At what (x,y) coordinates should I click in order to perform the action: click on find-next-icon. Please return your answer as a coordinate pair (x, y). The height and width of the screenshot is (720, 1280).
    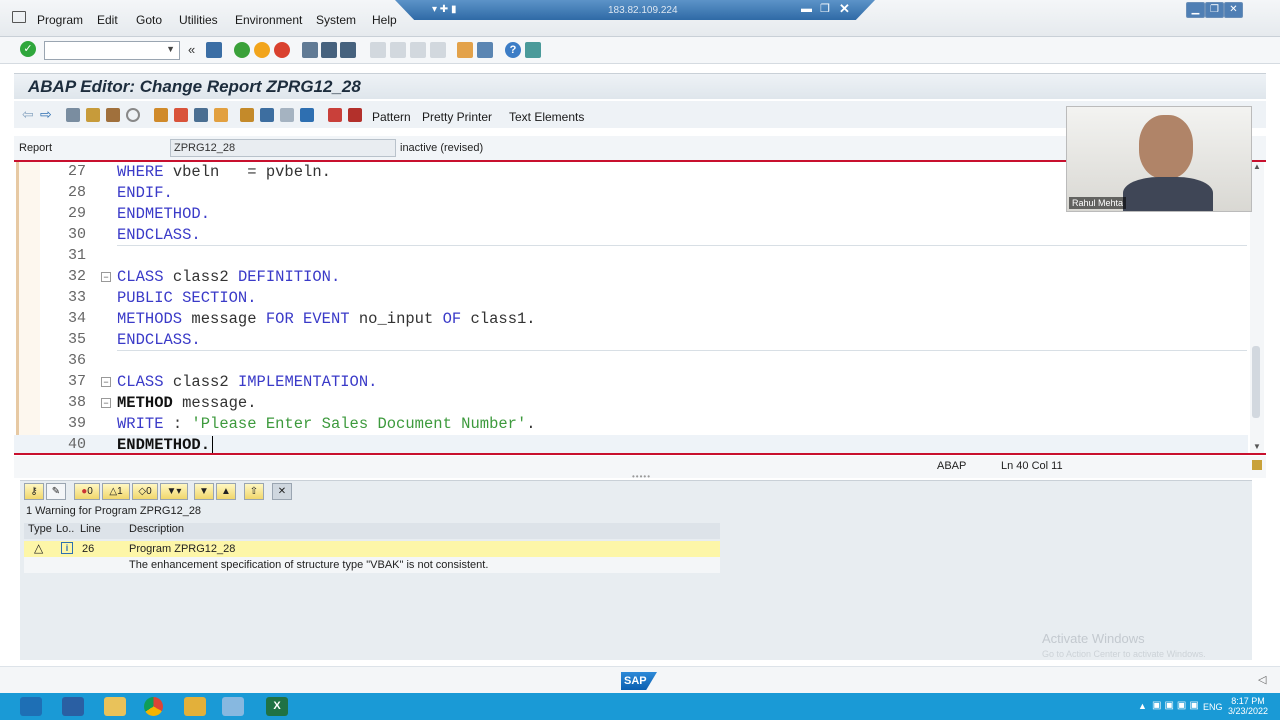
    Looking at the image, I should click on (348, 50).